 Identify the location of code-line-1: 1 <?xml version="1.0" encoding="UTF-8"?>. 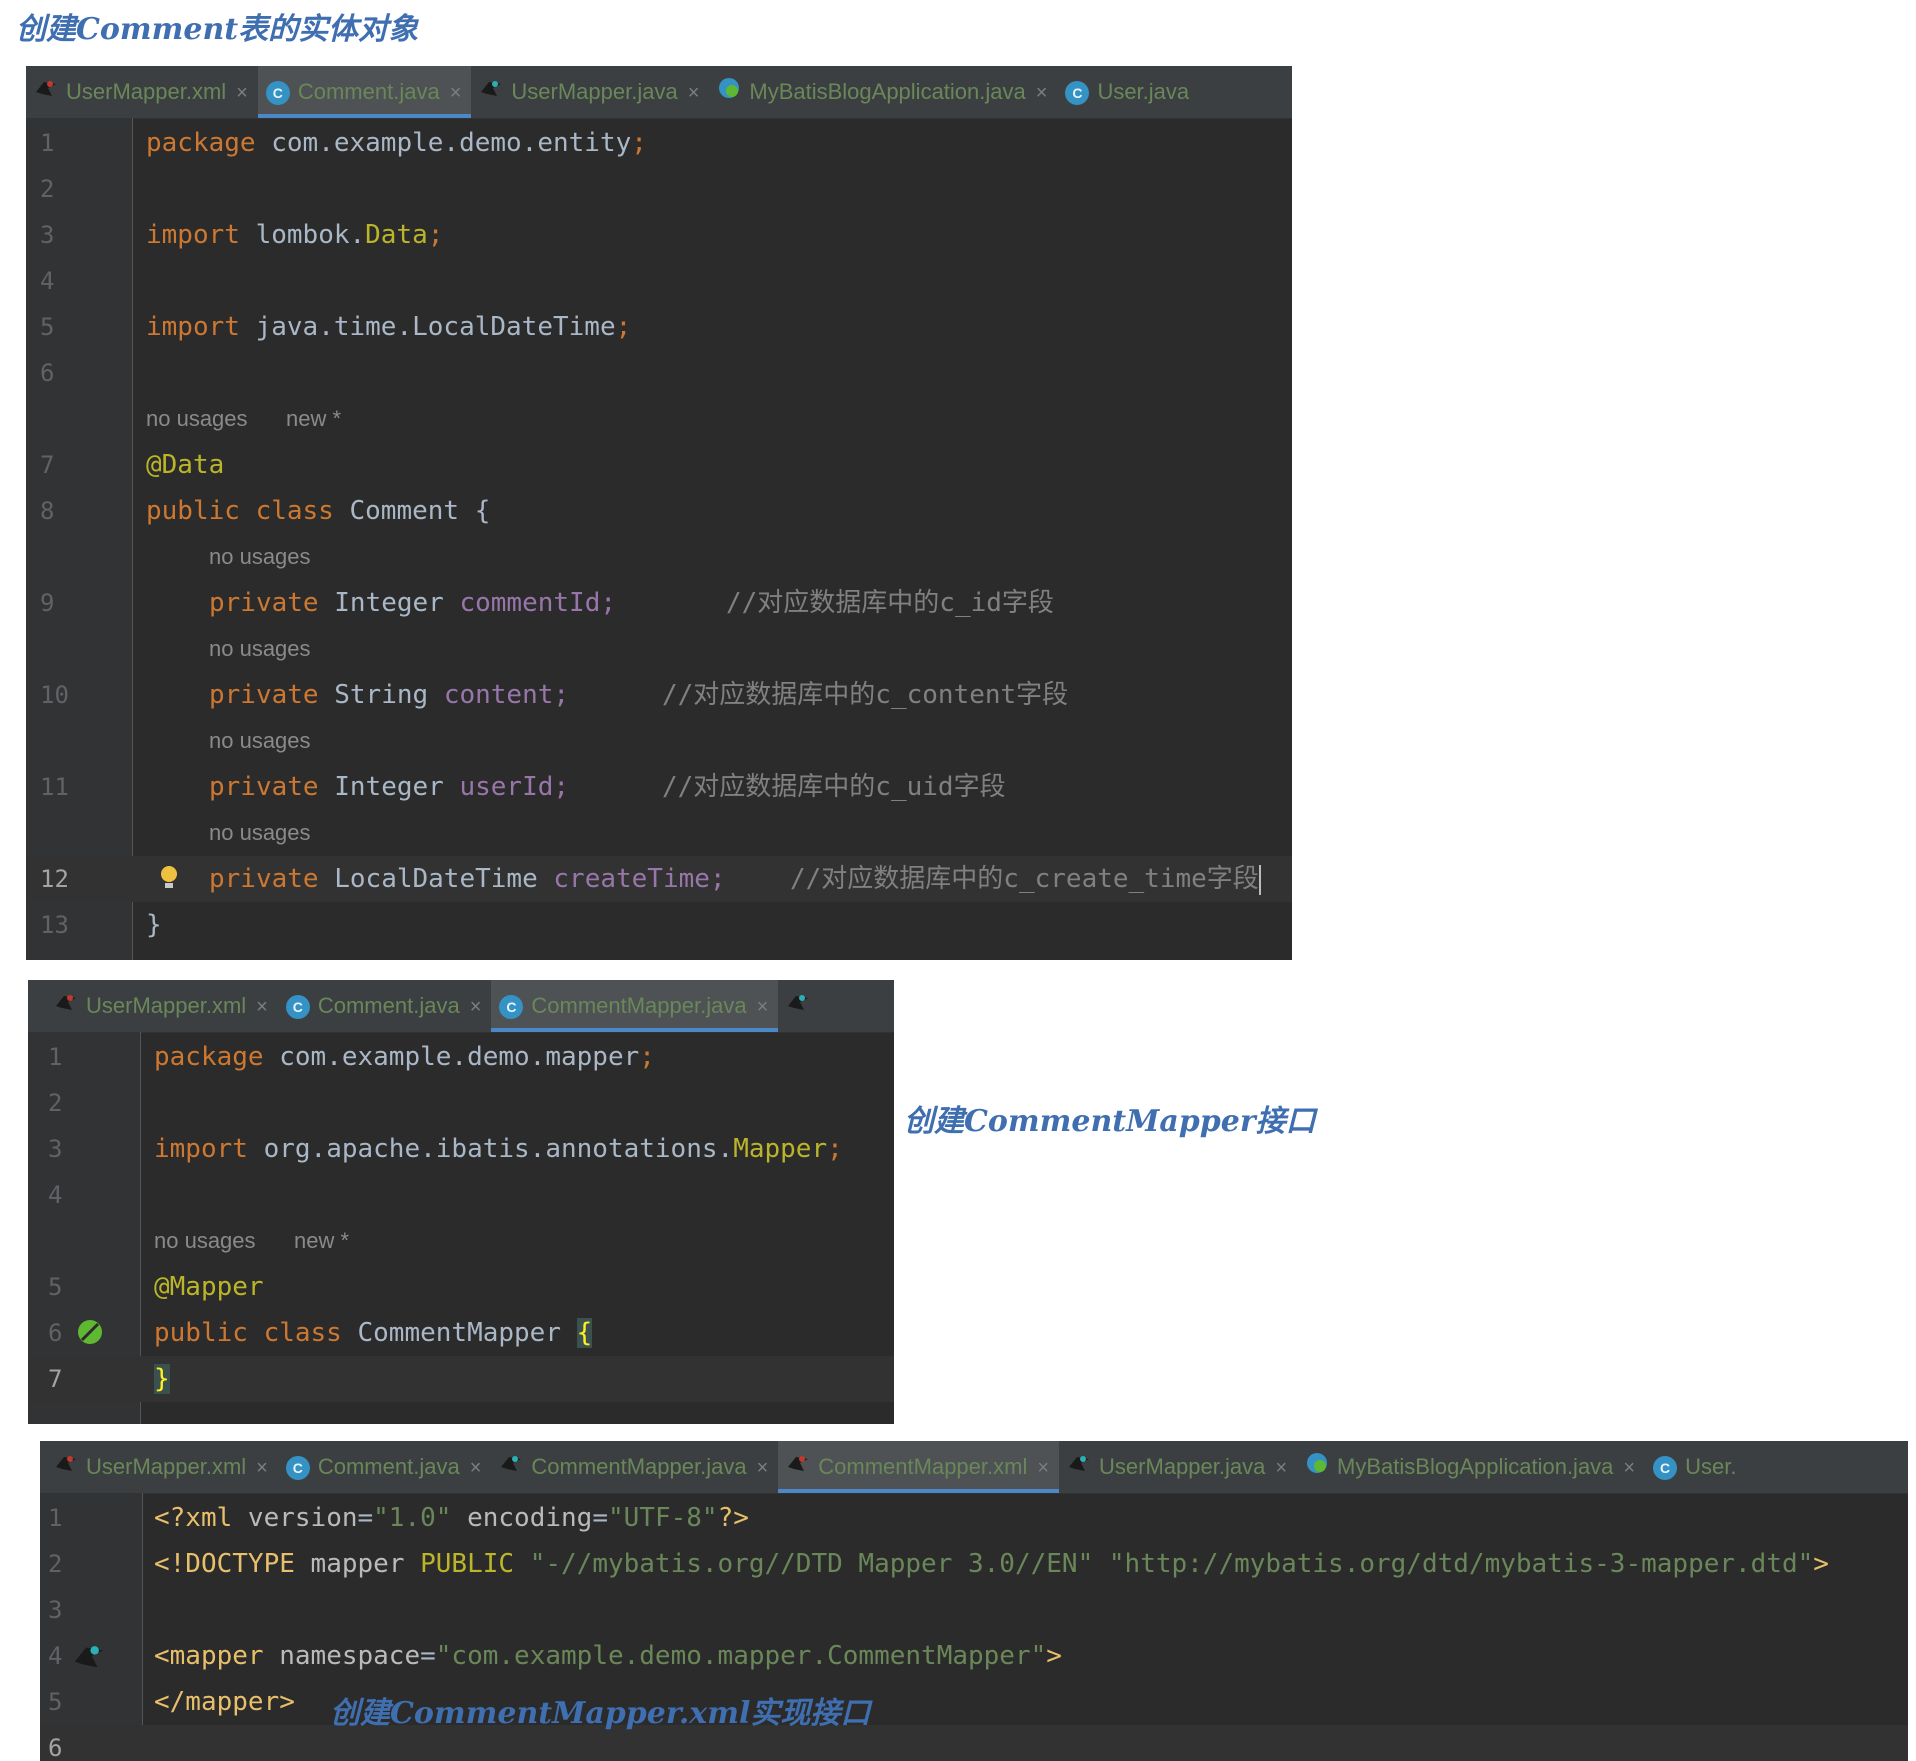
(974, 1518).